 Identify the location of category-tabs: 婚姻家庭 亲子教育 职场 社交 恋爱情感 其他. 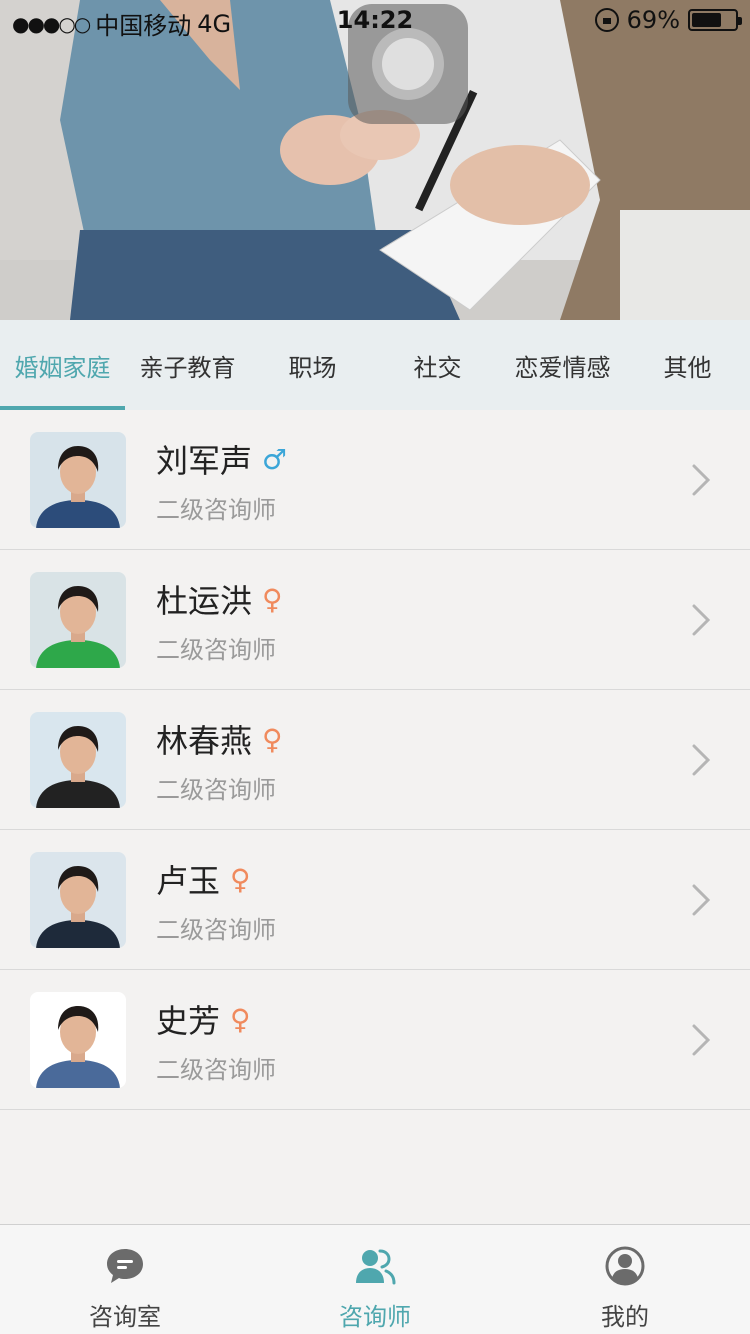
(375, 365).